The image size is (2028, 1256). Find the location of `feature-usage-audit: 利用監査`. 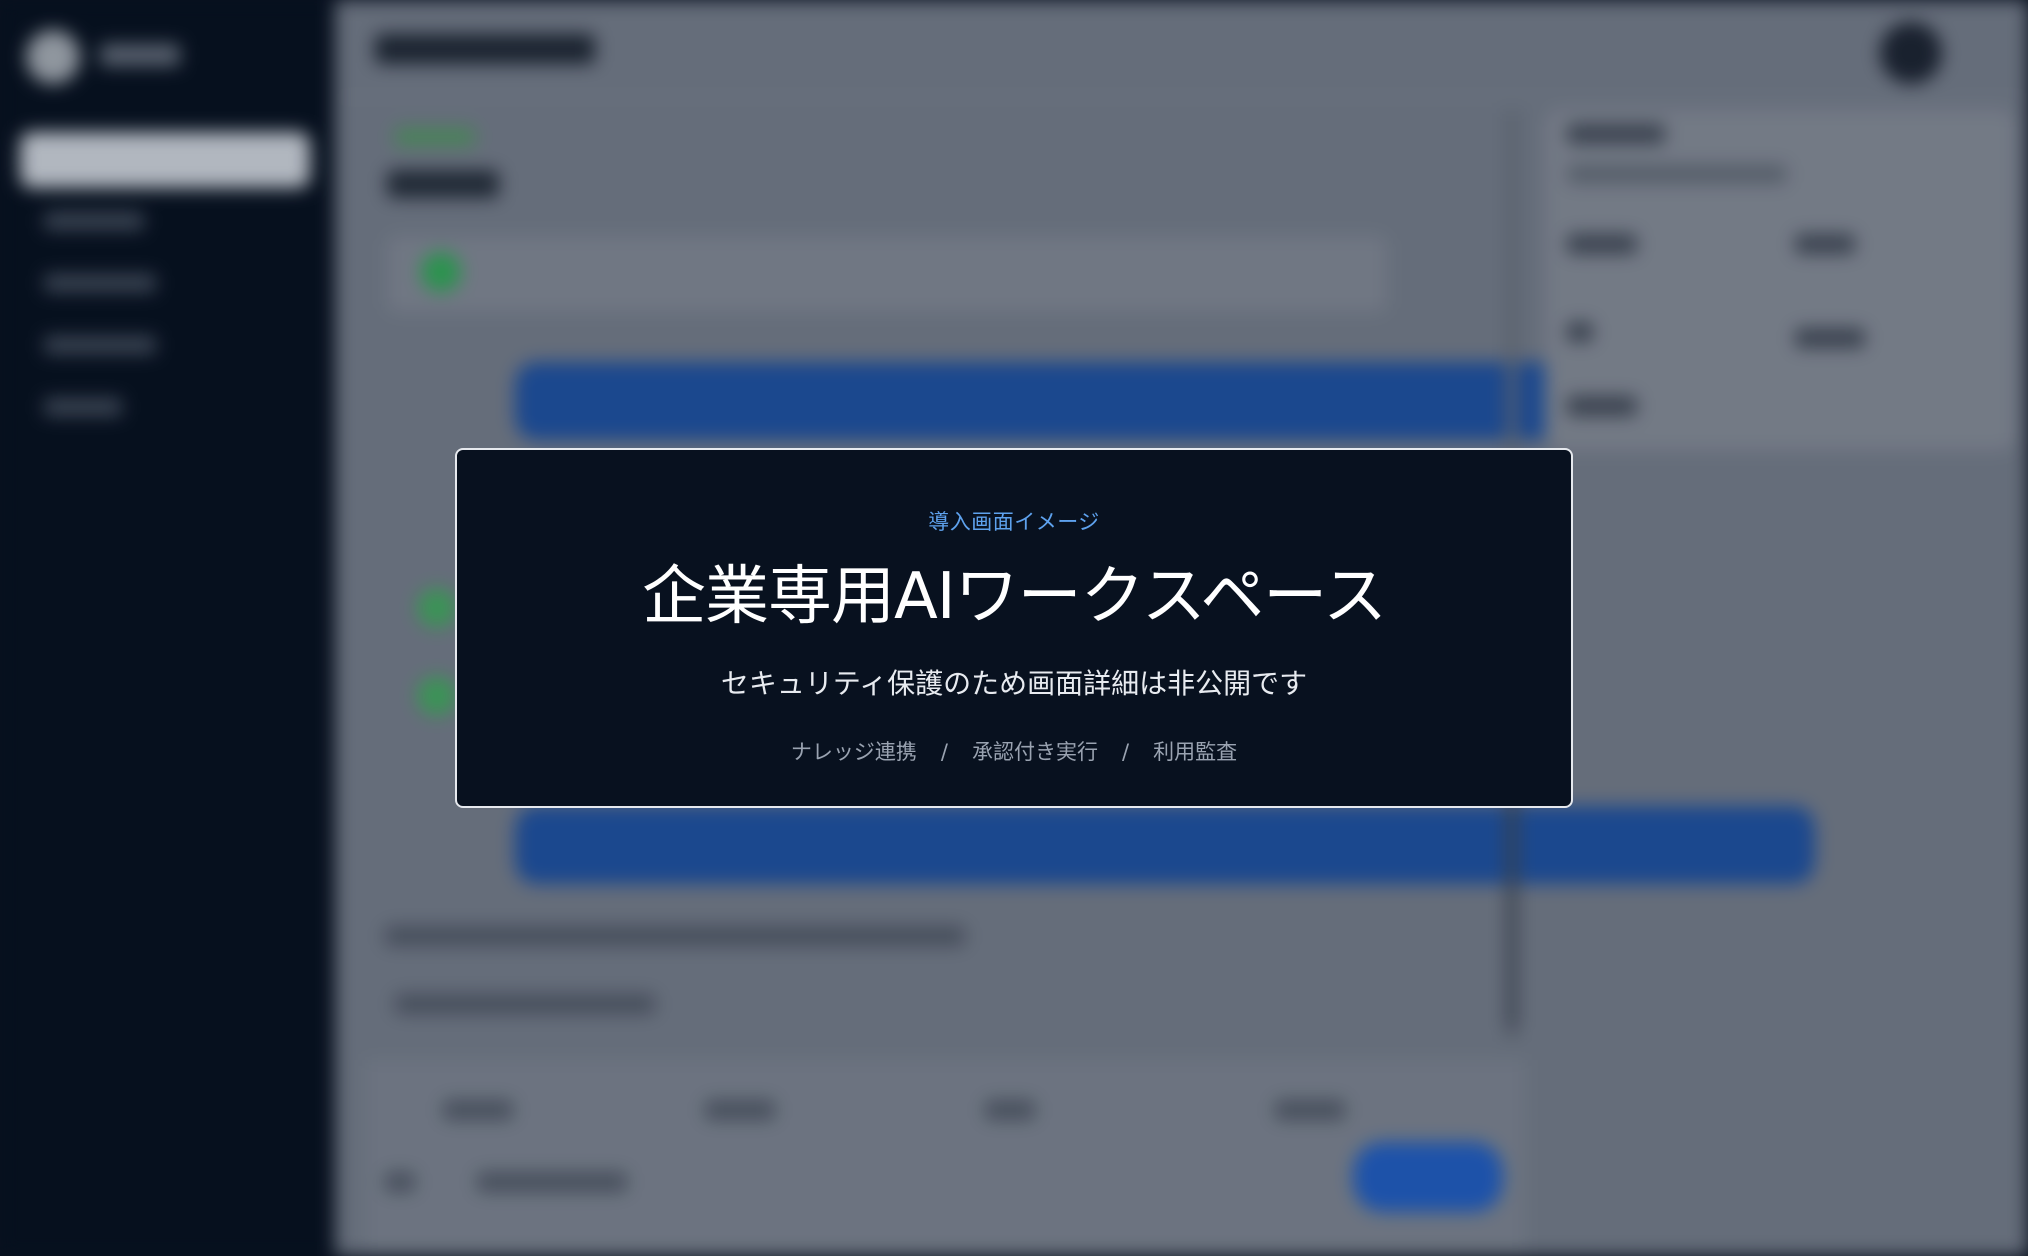

feature-usage-audit: 利用監査 is located at coordinates (1195, 752).